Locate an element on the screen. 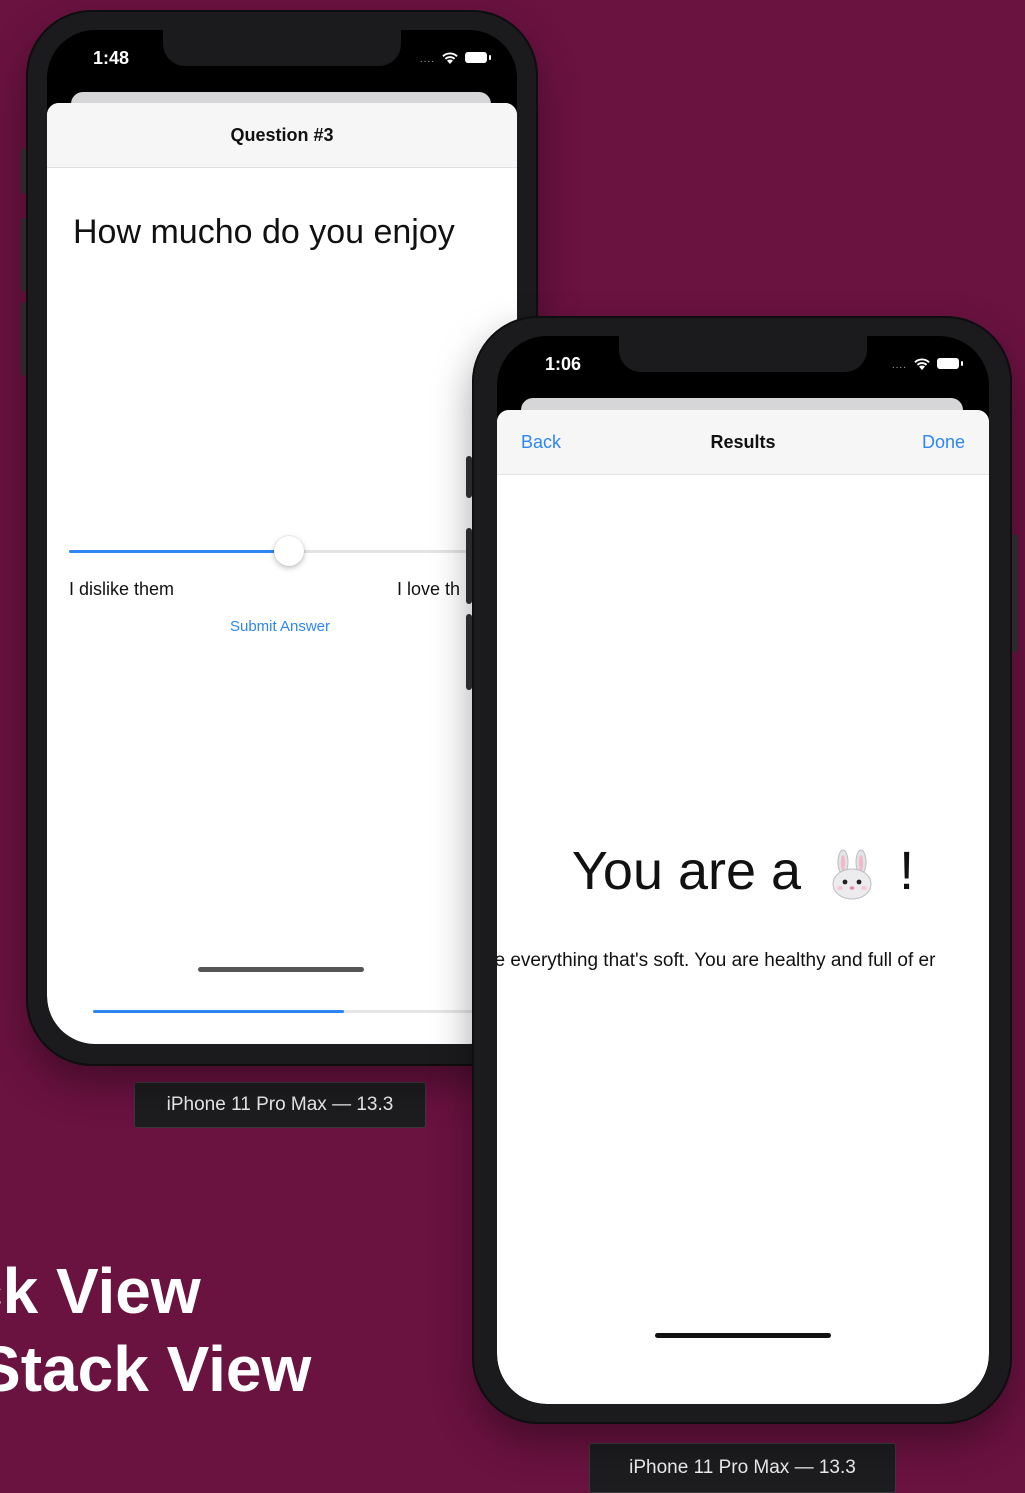  navigation-bar: Back Results Done is located at coordinates (743, 442).